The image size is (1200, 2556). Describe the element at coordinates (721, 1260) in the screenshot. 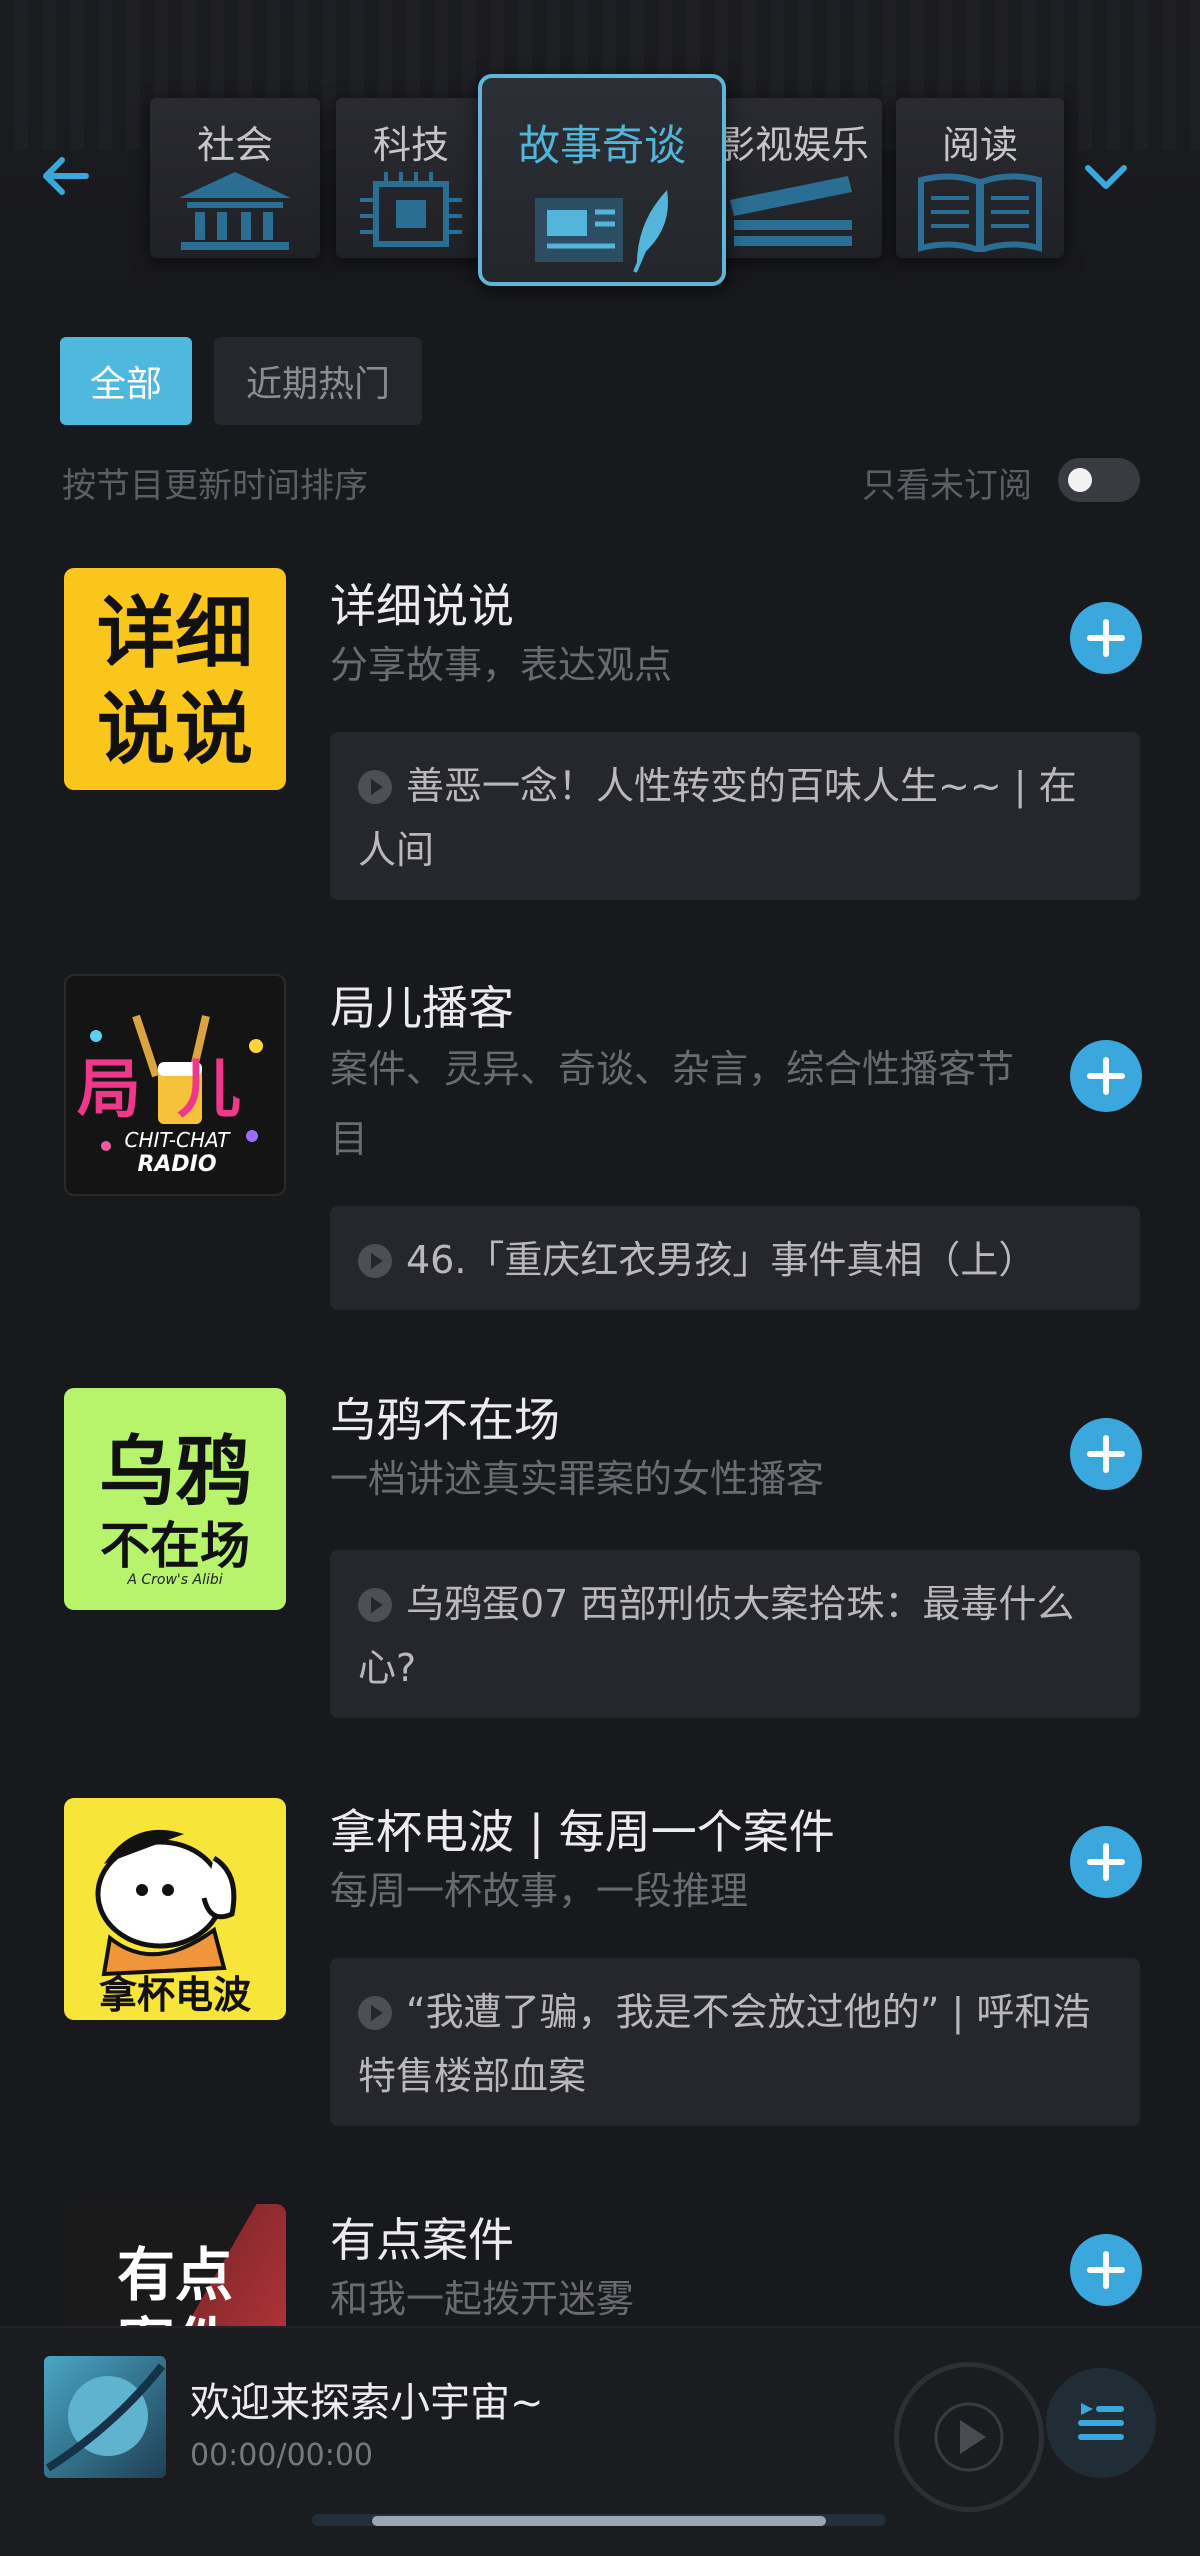

I see `episode-title: 46.「重庆红衣男孩」事件真相（上）` at that location.